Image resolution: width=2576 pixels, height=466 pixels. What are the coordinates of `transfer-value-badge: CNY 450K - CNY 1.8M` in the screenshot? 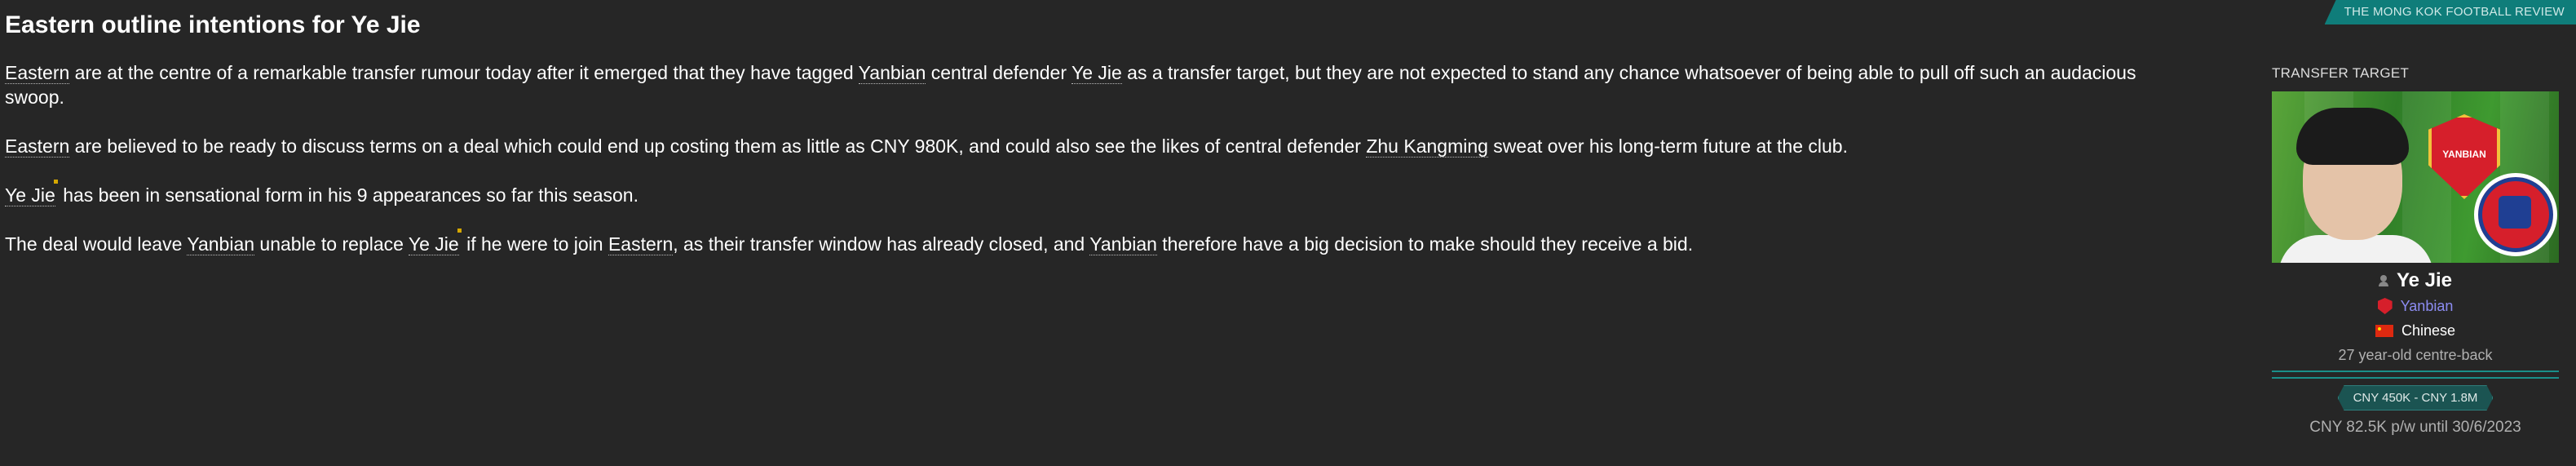 It's located at (2416, 398).